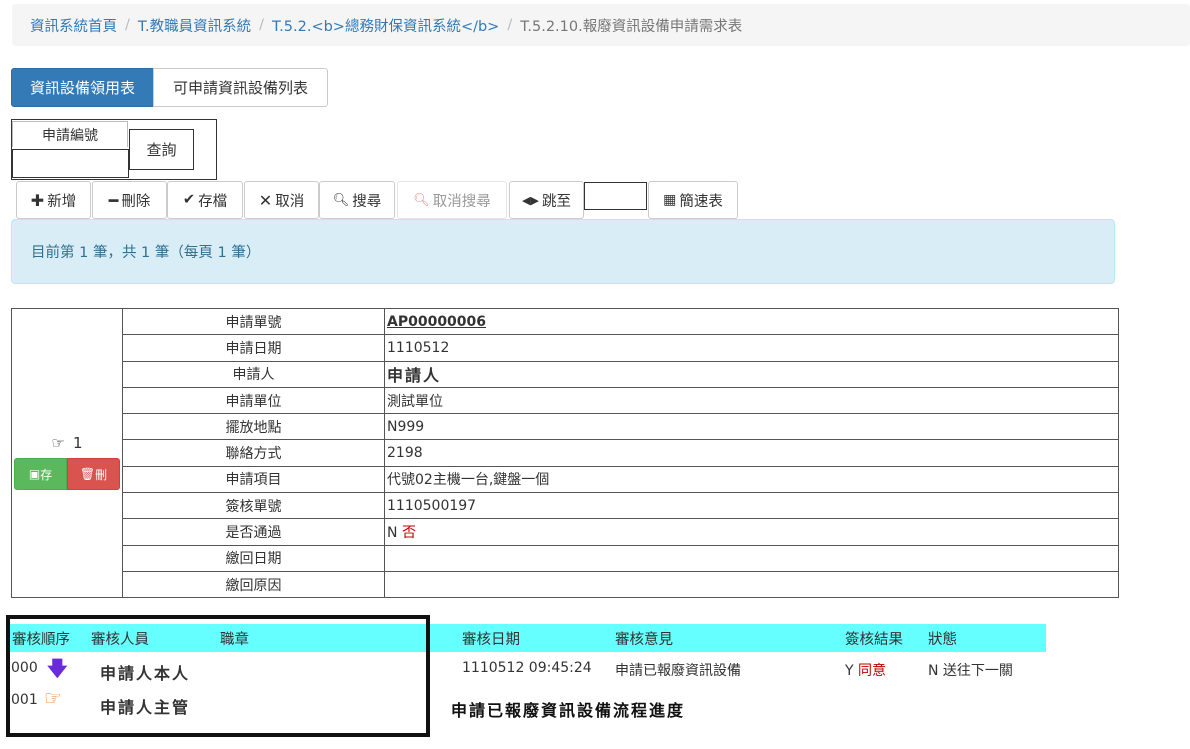 The image size is (1190, 749). What do you see at coordinates (253, 506) in the screenshot?
I see `field-label: 簽核單號` at bounding box center [253, 506].